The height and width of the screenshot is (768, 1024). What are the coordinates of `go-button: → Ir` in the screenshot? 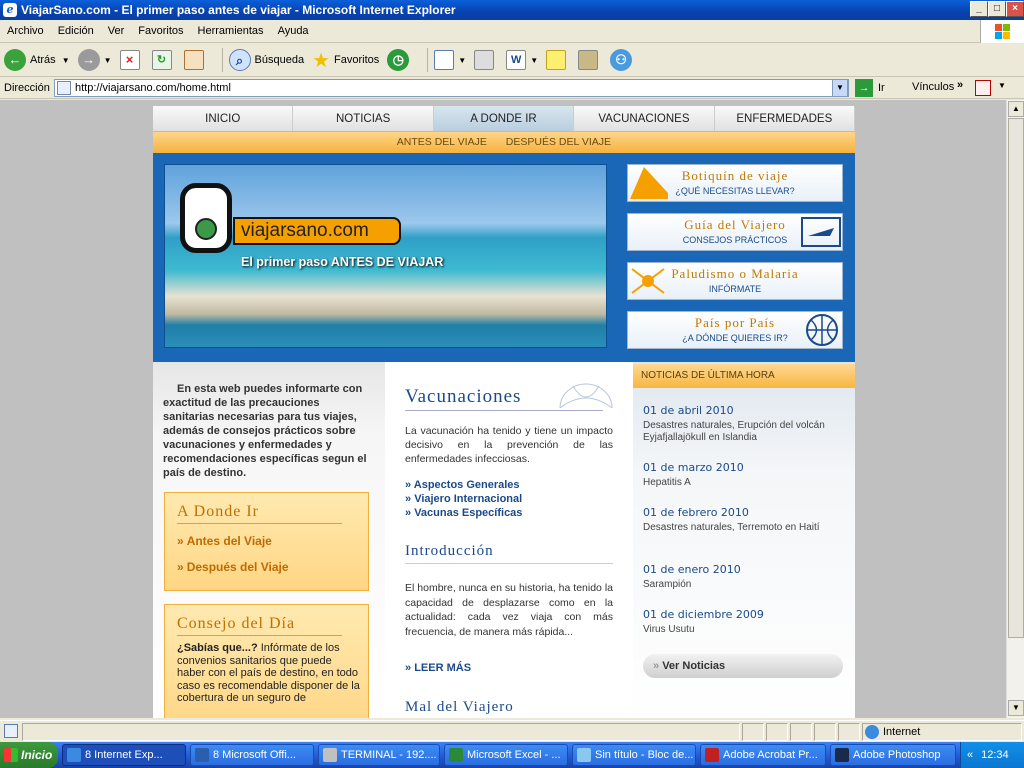 It's located at (870, 88).